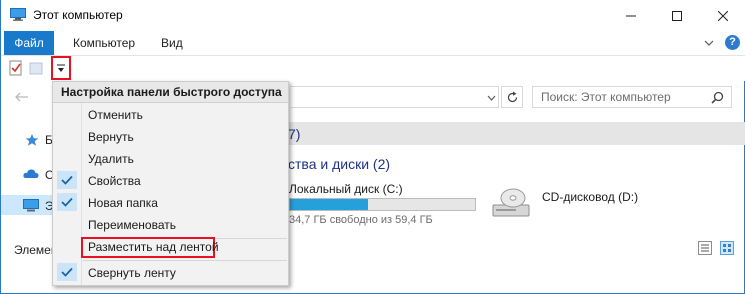  I want to click on maximize-icon, so click(677, 15).